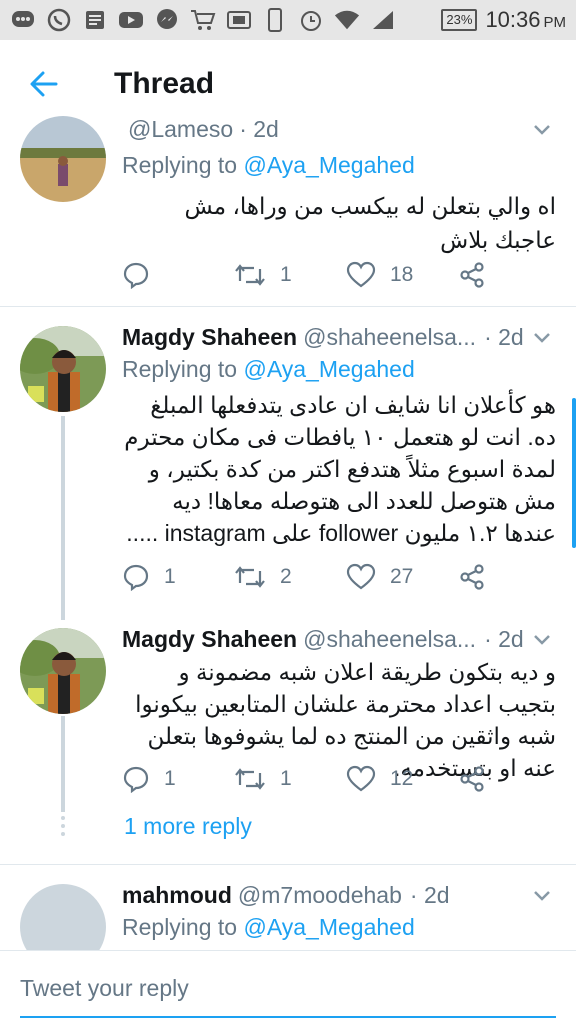  I want to click on retweet-button: 2, so click(290, 577).